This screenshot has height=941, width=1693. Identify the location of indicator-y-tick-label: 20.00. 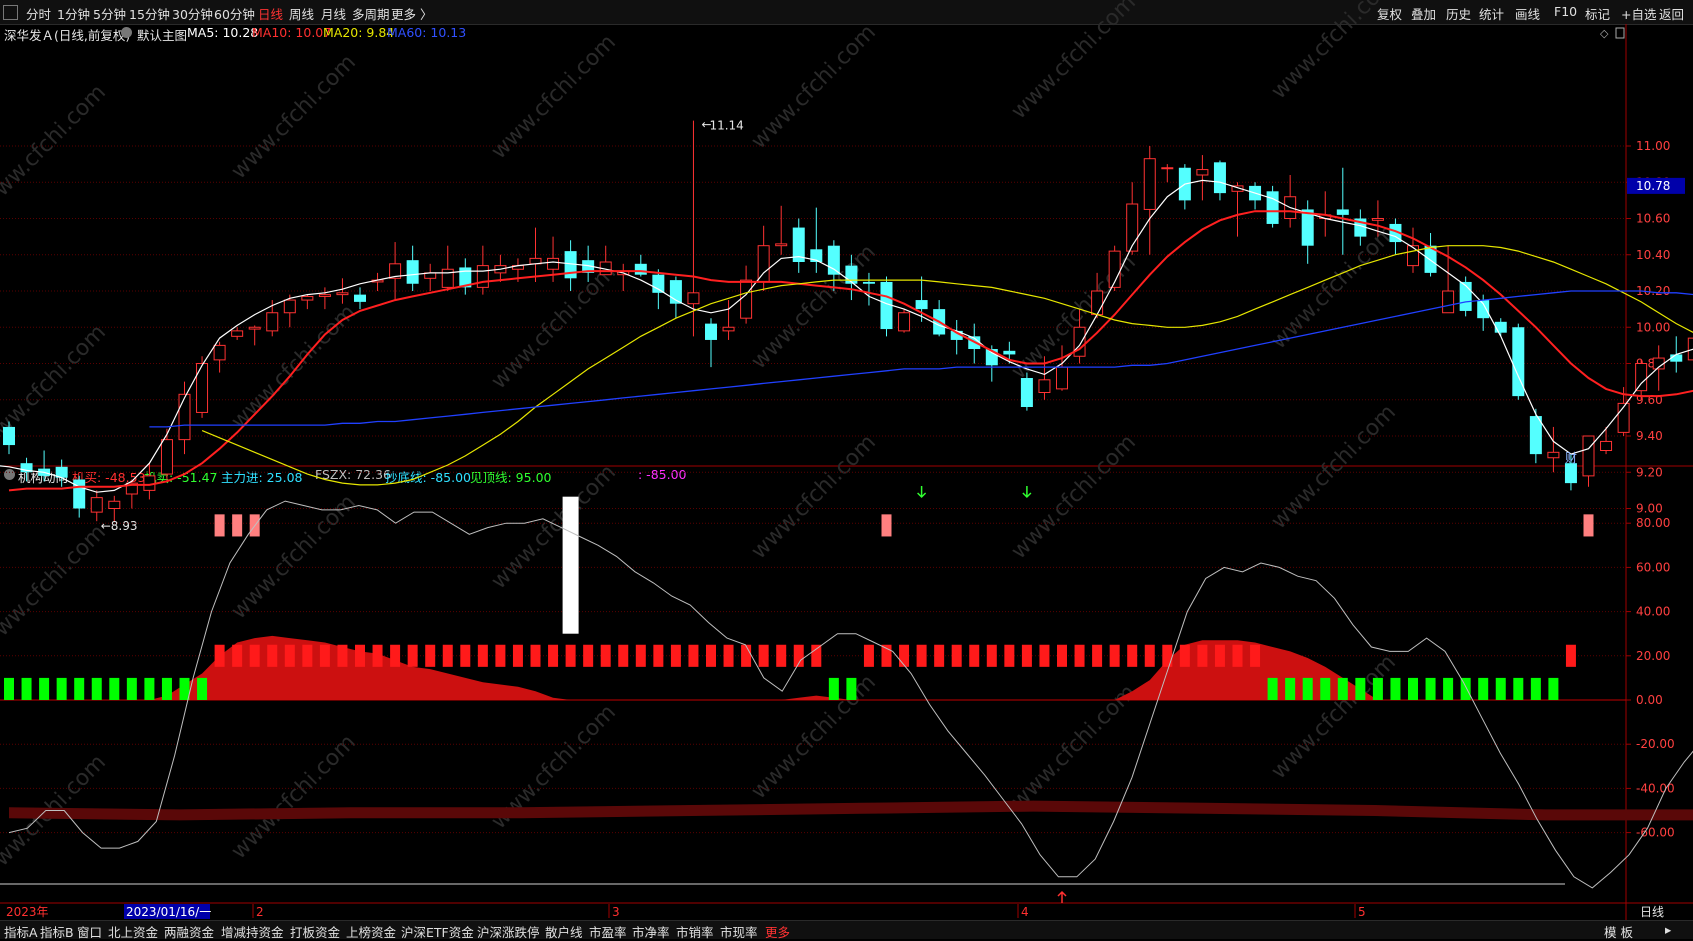
(1653, 656).